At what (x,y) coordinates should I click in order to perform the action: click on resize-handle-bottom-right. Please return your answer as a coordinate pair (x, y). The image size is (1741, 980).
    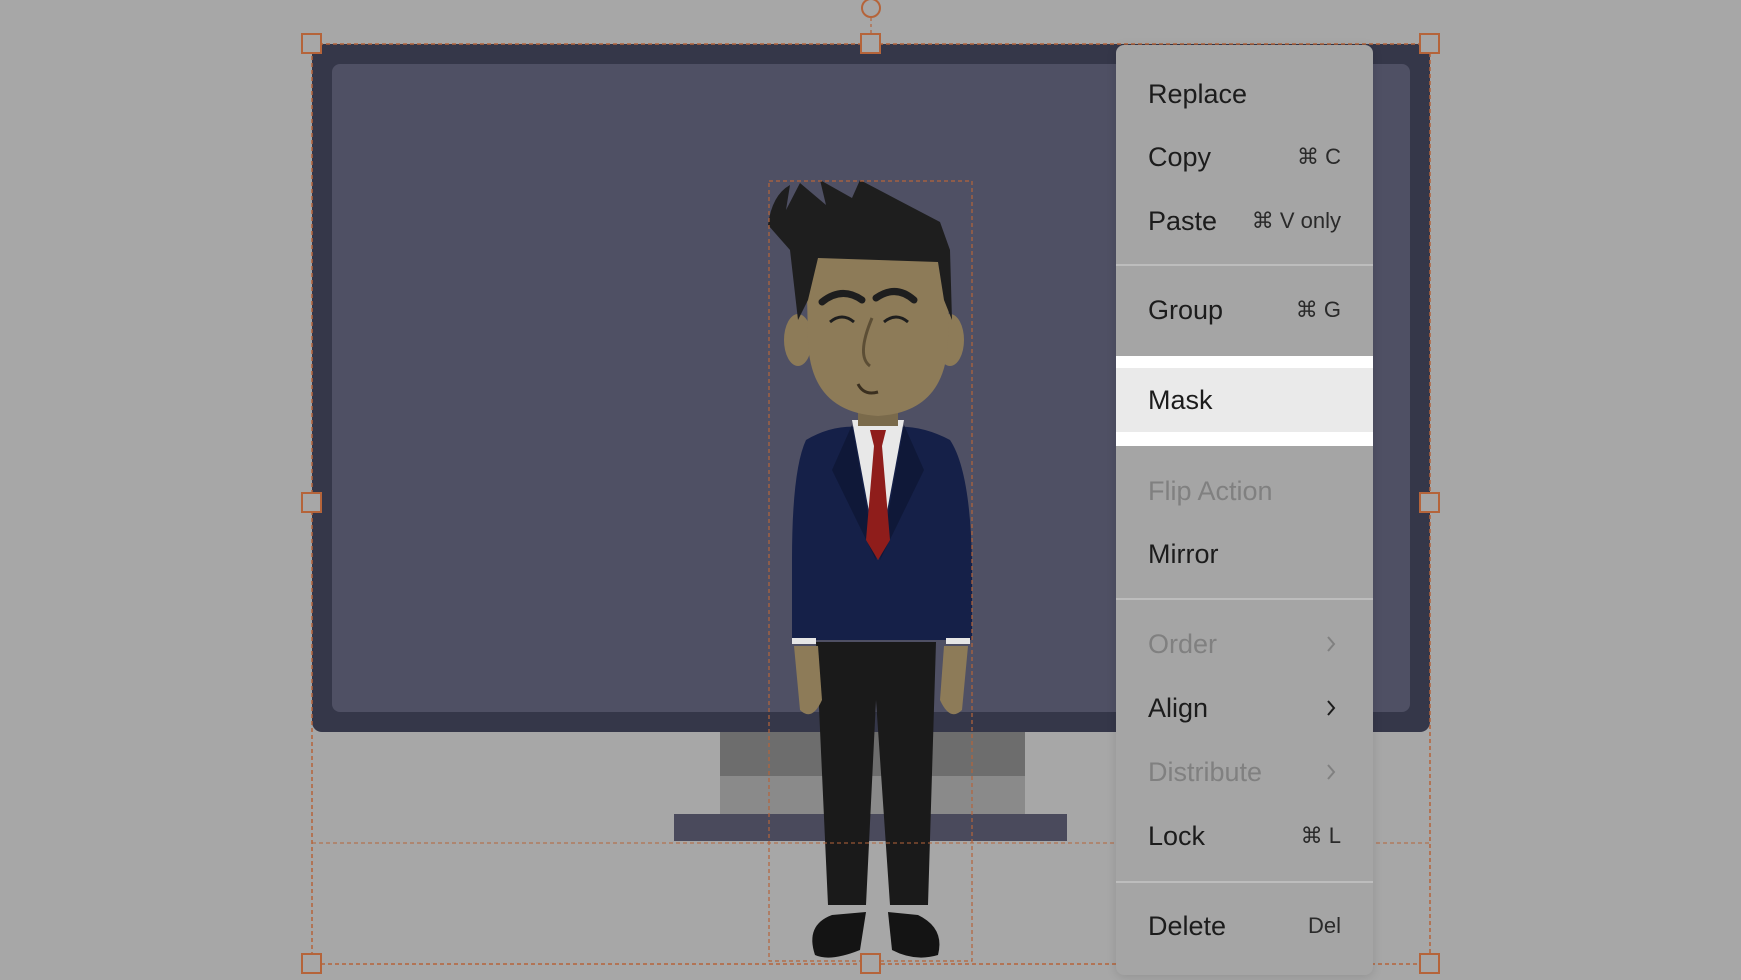
    Looking at the image, I should click on (1429, 963).